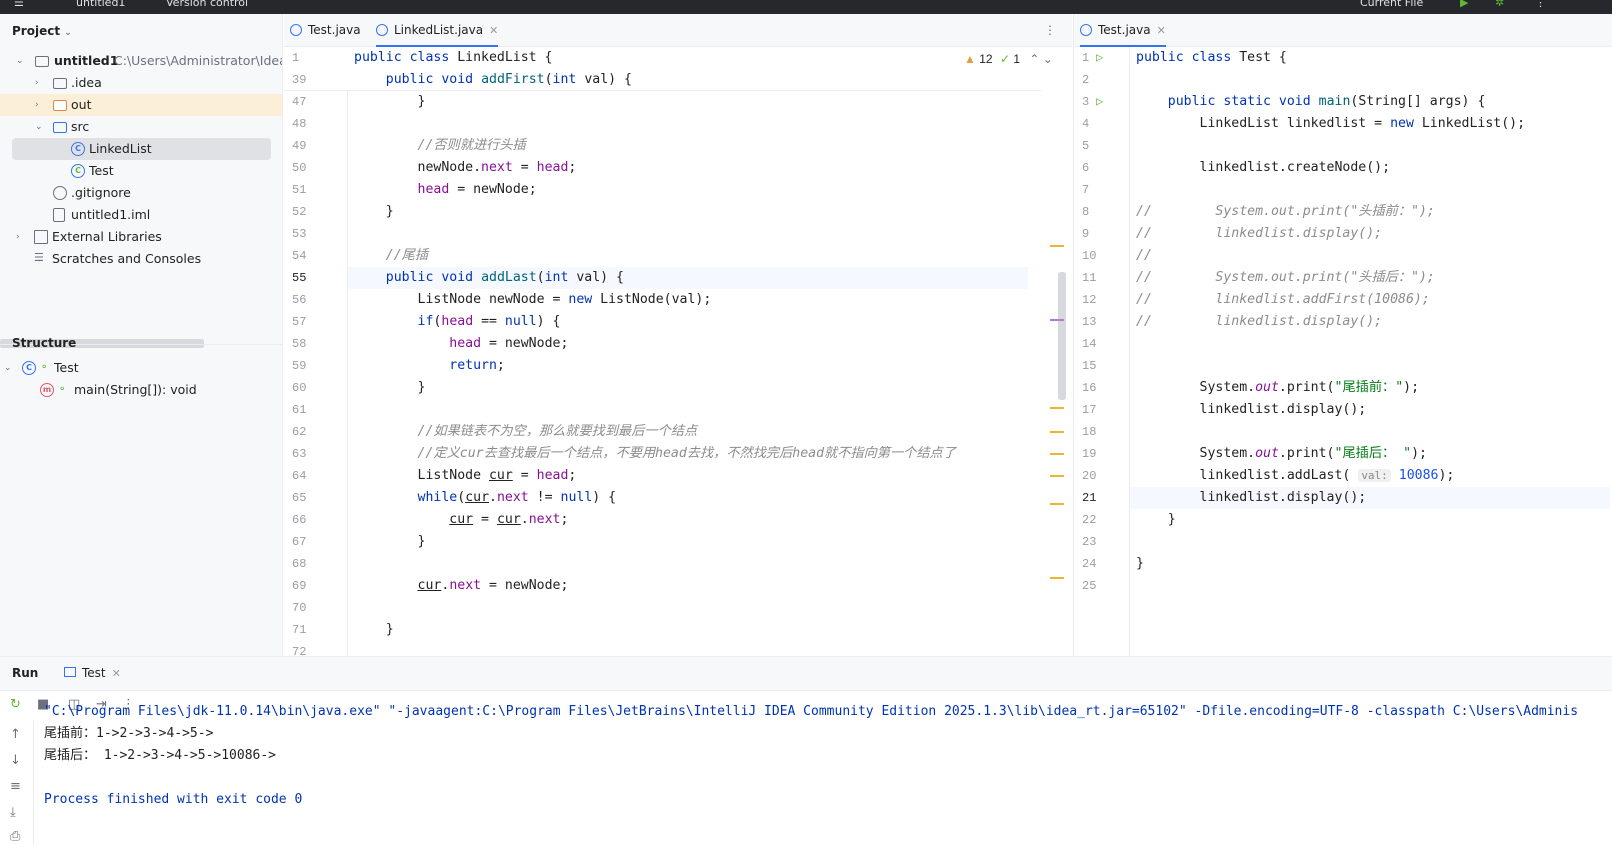  What do you see at coordinates (1285, 212) in the screenshot?
I see `code-line: // System.out.print("头插前：");` at bounding box center [1285, 212].